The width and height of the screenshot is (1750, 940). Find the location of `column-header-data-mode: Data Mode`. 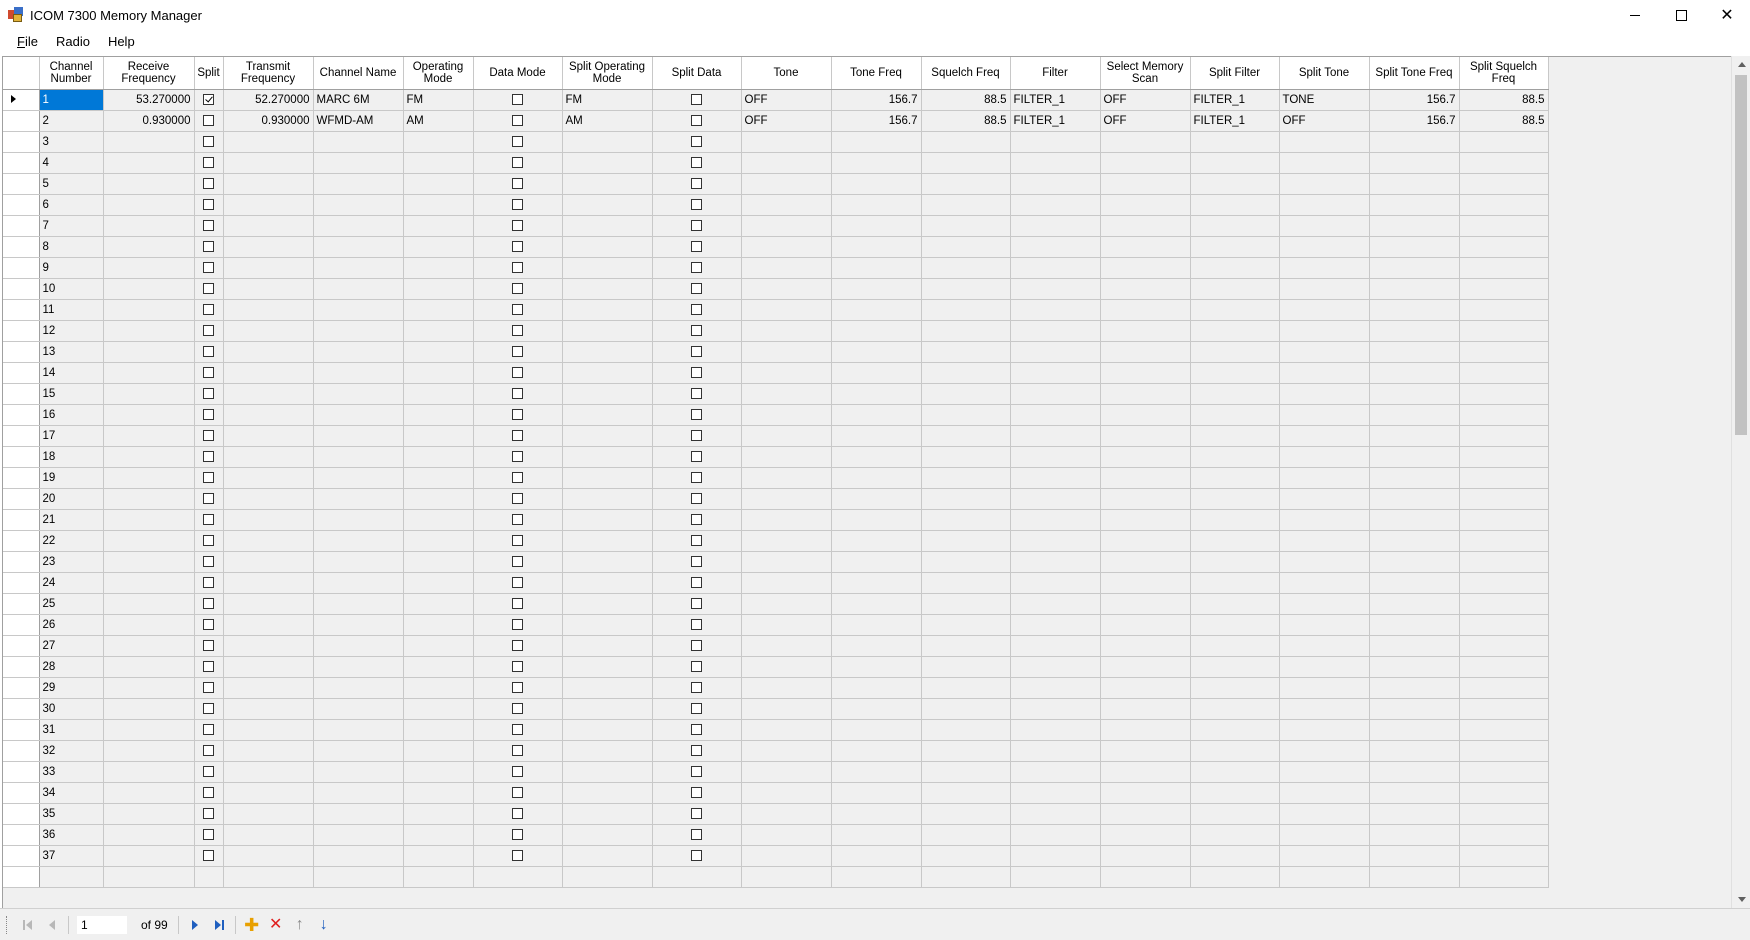

column-header-data-mode: Data Mode is located at coordinates (518, 73).